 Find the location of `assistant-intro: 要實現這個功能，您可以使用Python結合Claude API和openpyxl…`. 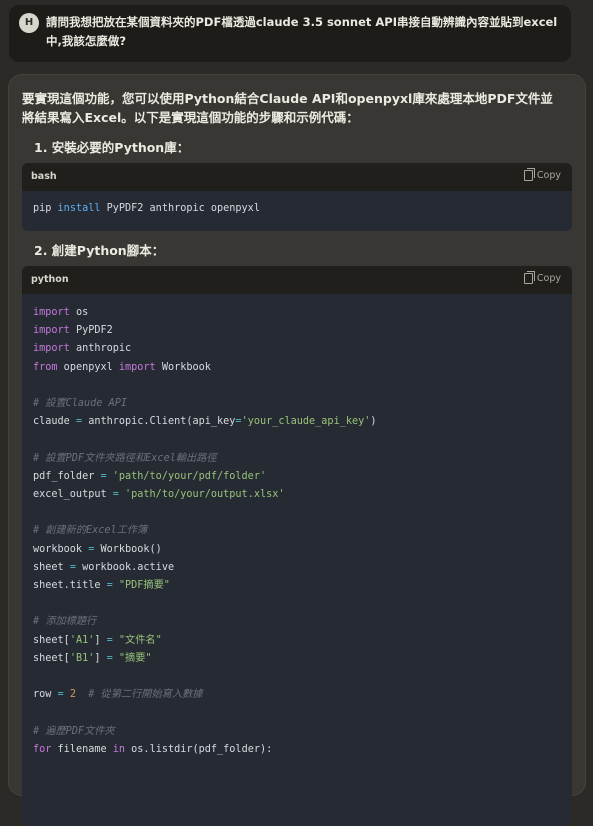

assistant-intro: 要實現這個功能，您可以使用Python結合Claude API和openpyxl… is located at coordinates (287, 108).